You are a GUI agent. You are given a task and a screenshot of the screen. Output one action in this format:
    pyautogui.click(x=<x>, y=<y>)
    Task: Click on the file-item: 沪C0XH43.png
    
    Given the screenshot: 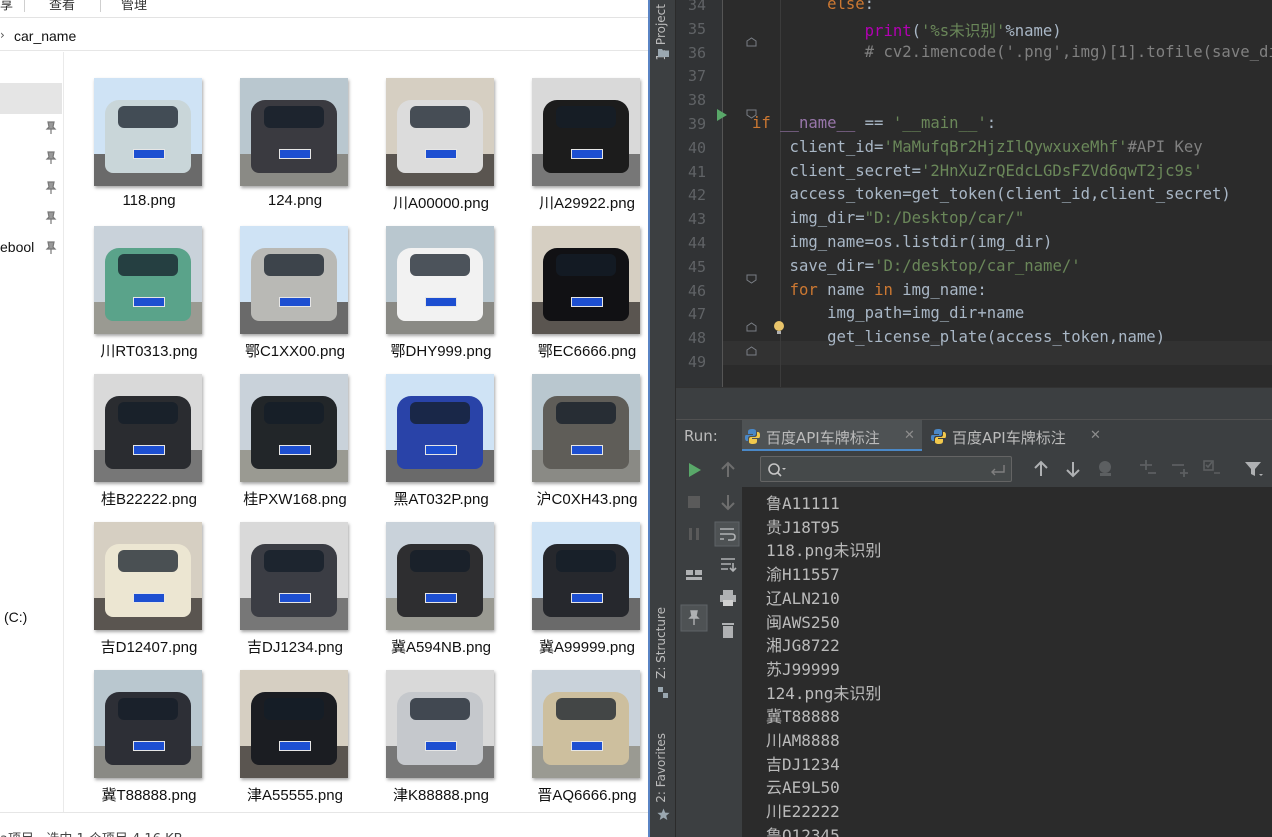 What is the action you would take?
    pyautogui.click(x=575, y=428)
    